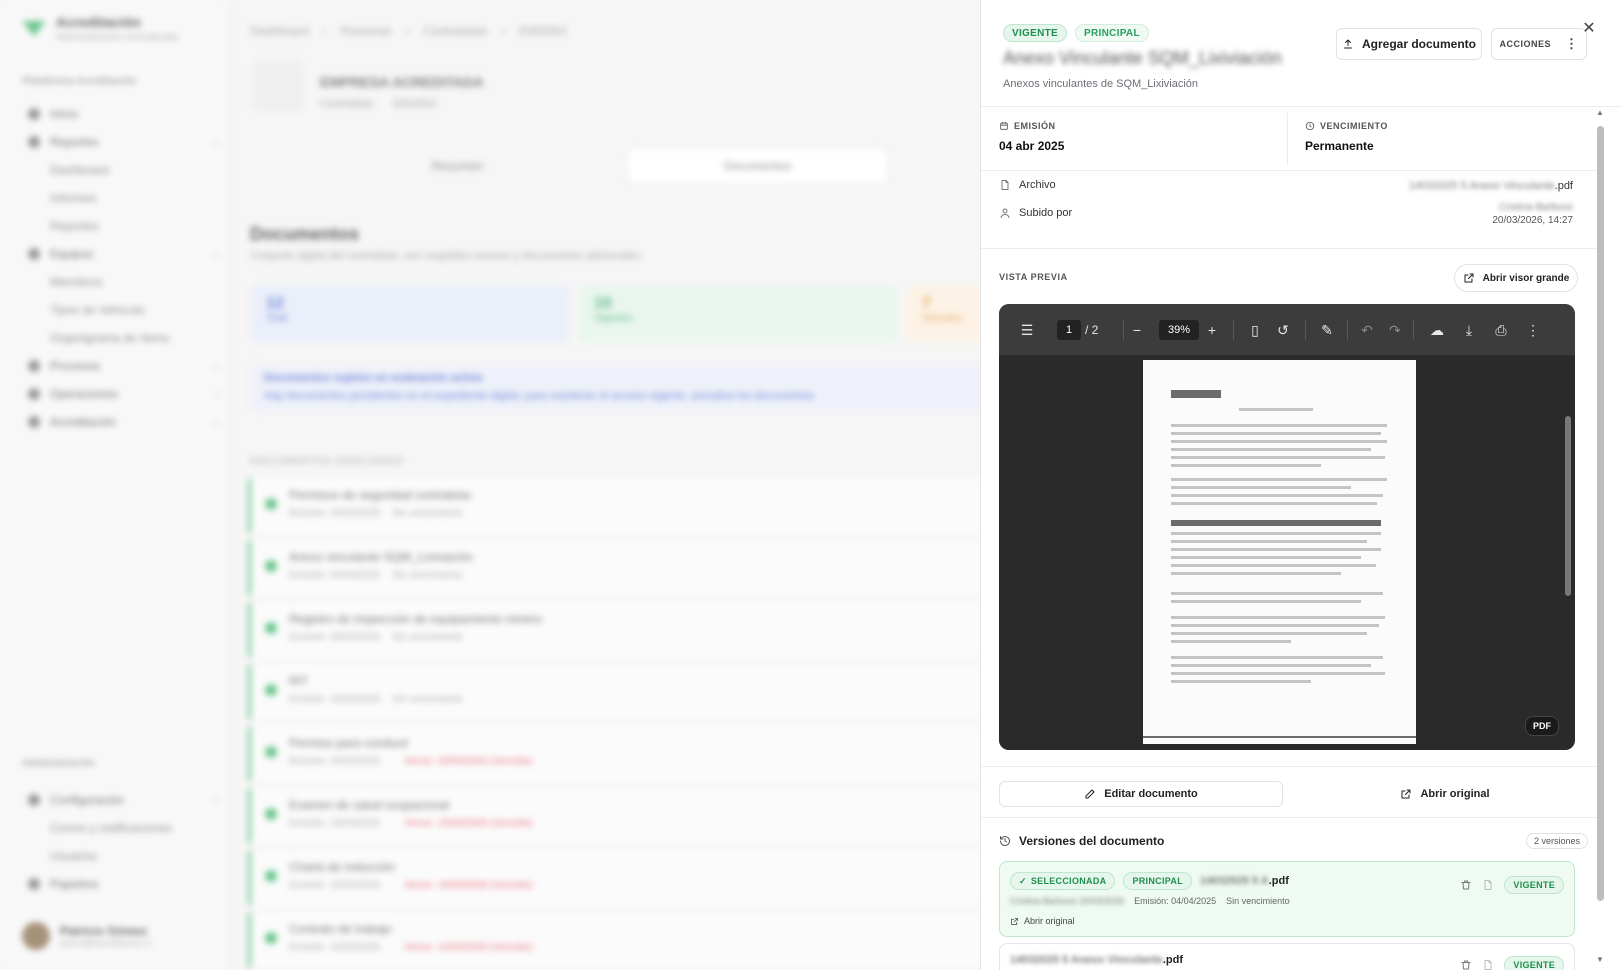 The image size is (1622, 970). I want to click on actions-menu-button: ACCIONES ⋮, so click(1539, 44).